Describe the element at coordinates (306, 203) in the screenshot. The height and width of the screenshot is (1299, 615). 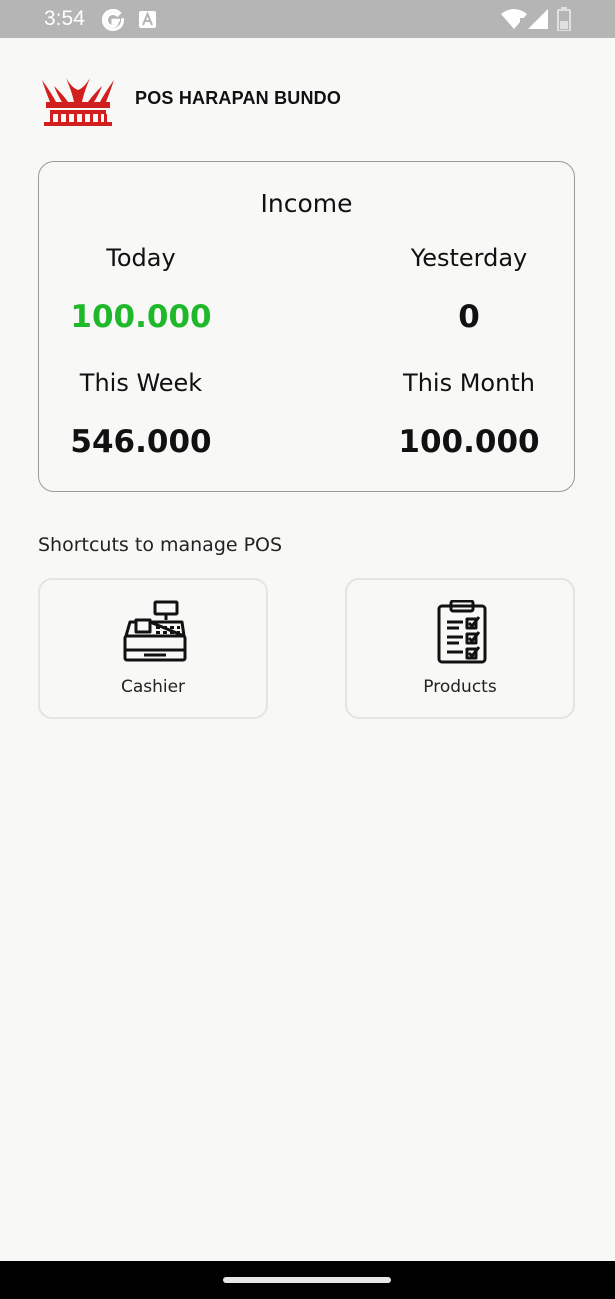
I see `income-title: Income` at that location.